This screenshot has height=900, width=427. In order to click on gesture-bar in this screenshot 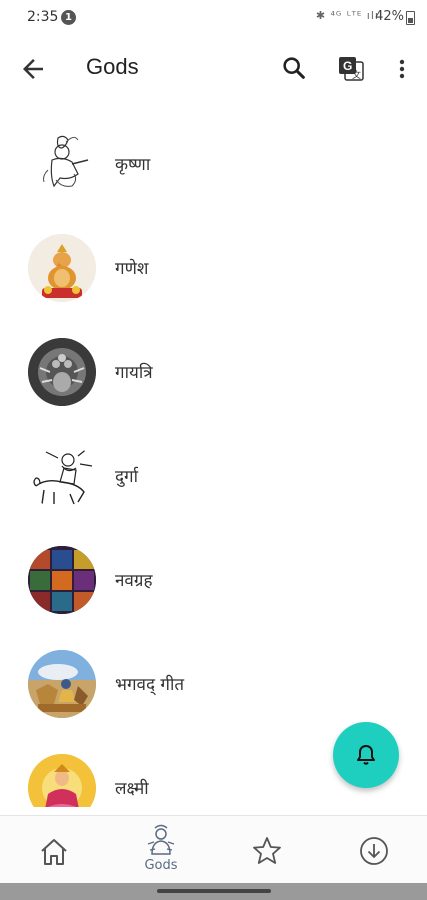, I will do `click(213, 891)`.